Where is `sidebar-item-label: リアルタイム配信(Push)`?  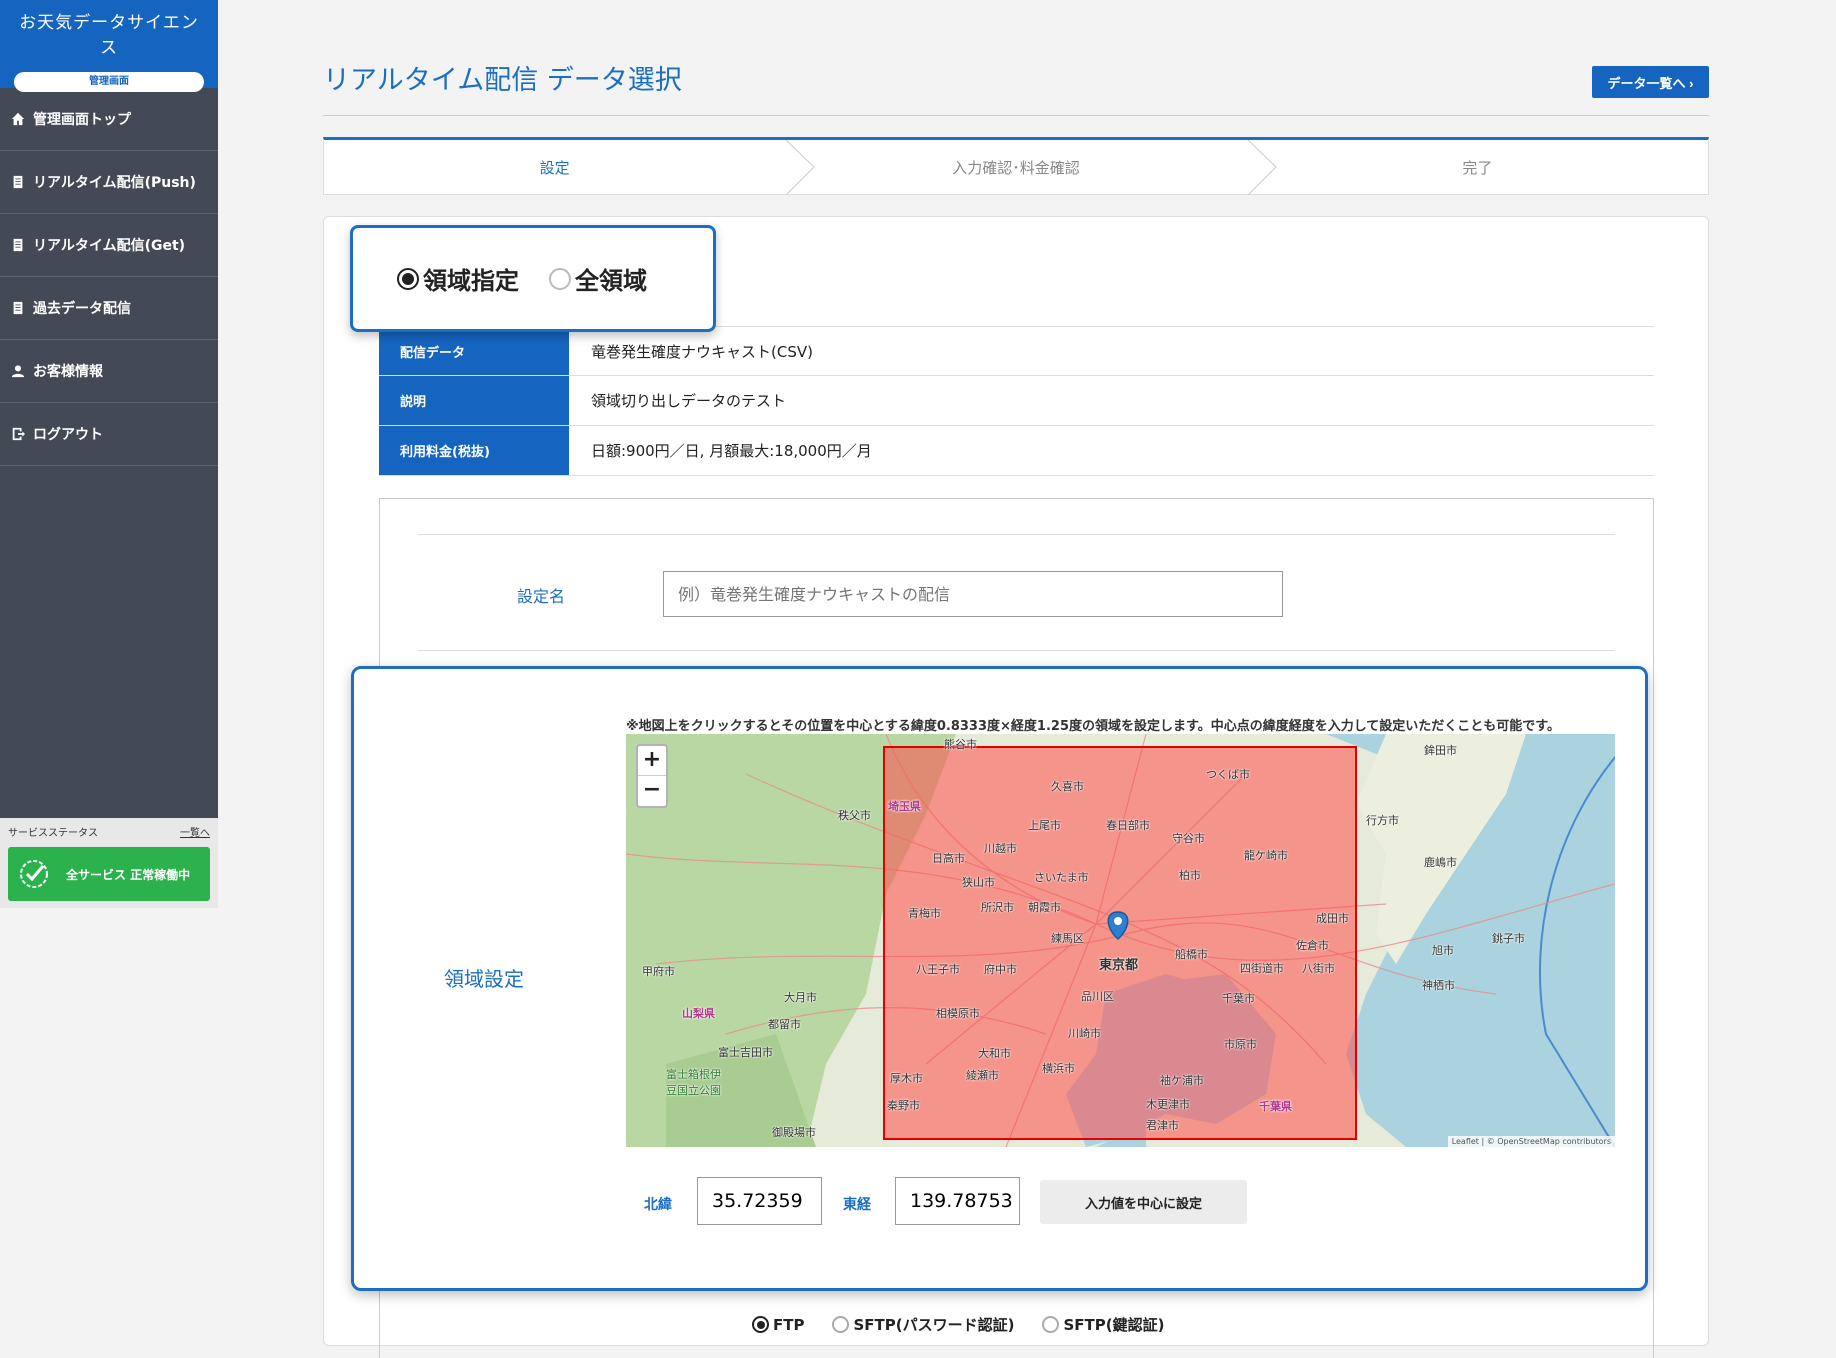 sidebar-item-label: リアルタイム配信(Push) is located at coordinates (114, 183).